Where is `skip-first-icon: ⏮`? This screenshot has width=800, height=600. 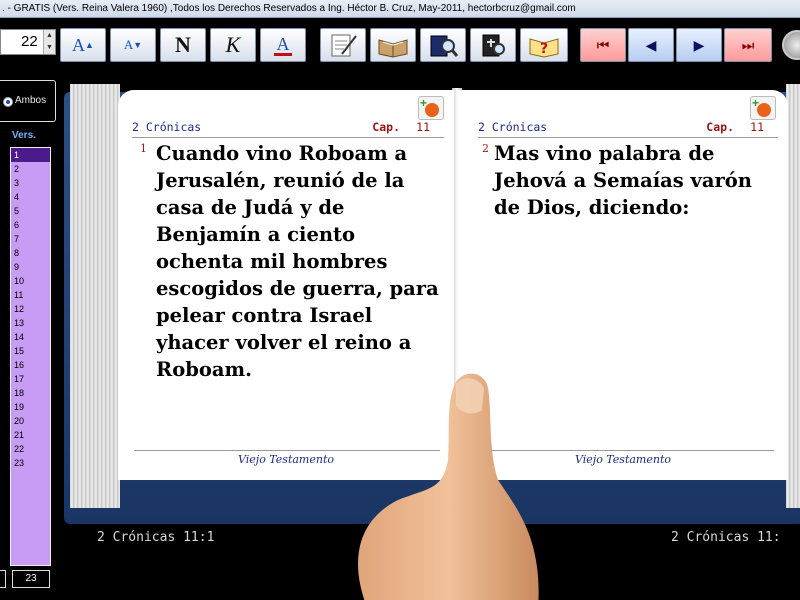 skip-first-icon: ⏮ is located at coordinates (603, 44).